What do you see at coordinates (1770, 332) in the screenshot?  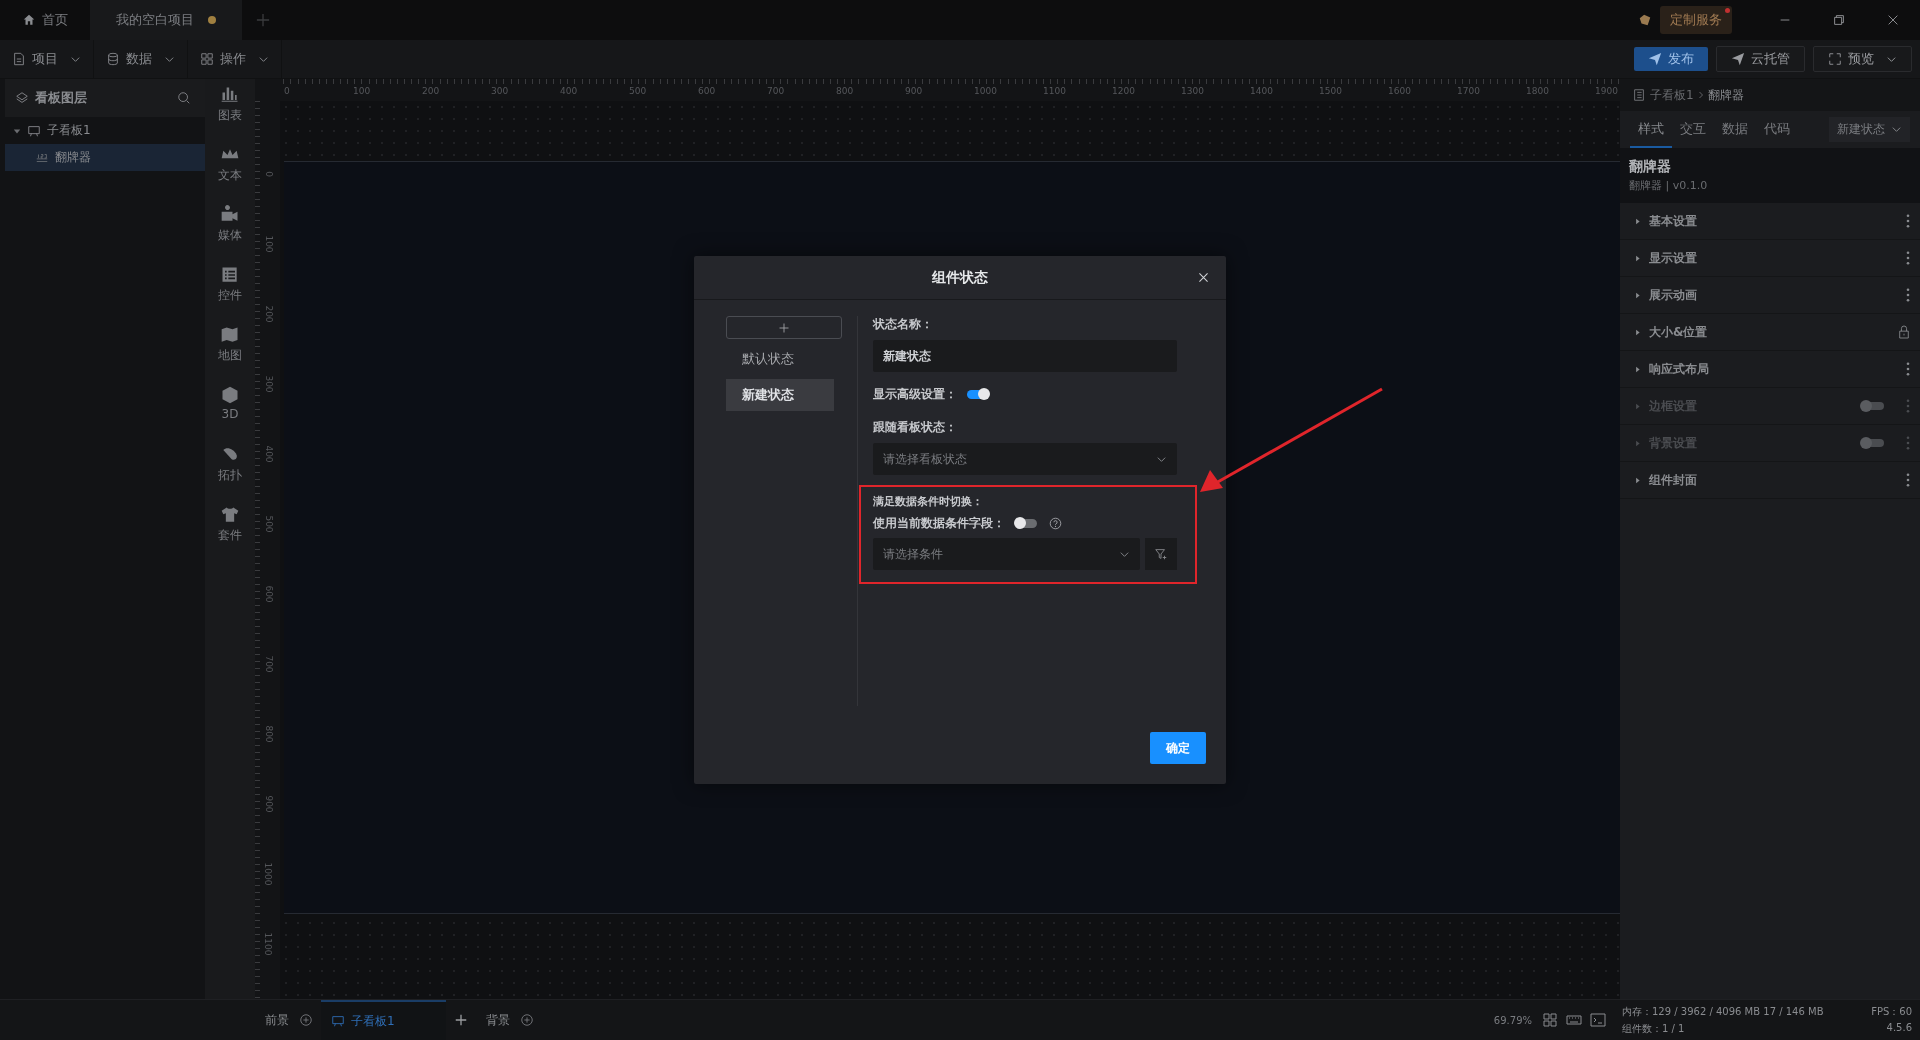 I see `settings-section: 大小&位置` at bounding box center [1770, 332].